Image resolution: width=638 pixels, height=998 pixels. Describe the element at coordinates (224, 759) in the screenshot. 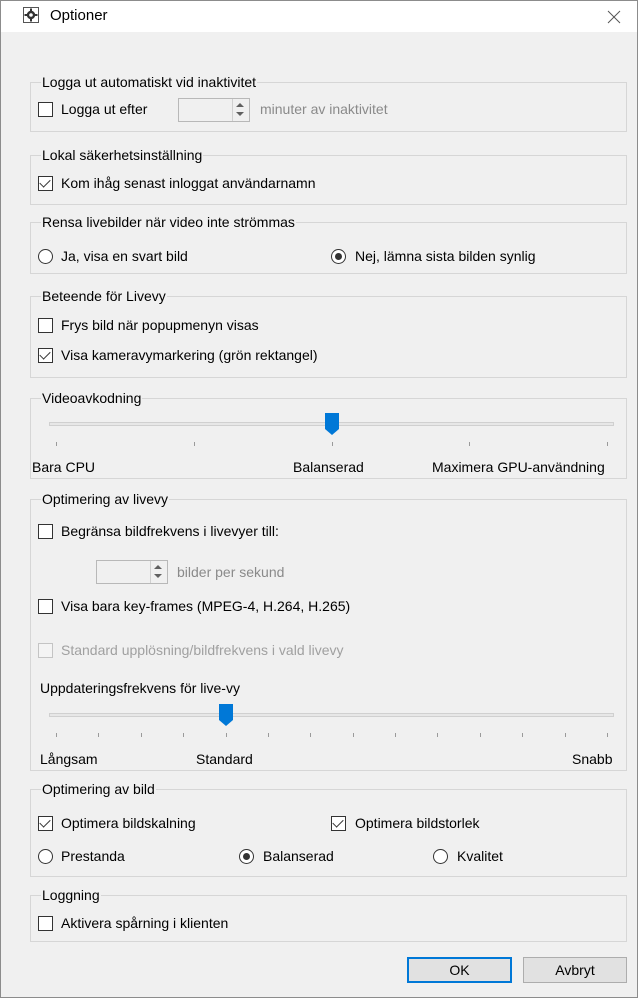

I see `update-frequency-label-standard: Standard` at that location.